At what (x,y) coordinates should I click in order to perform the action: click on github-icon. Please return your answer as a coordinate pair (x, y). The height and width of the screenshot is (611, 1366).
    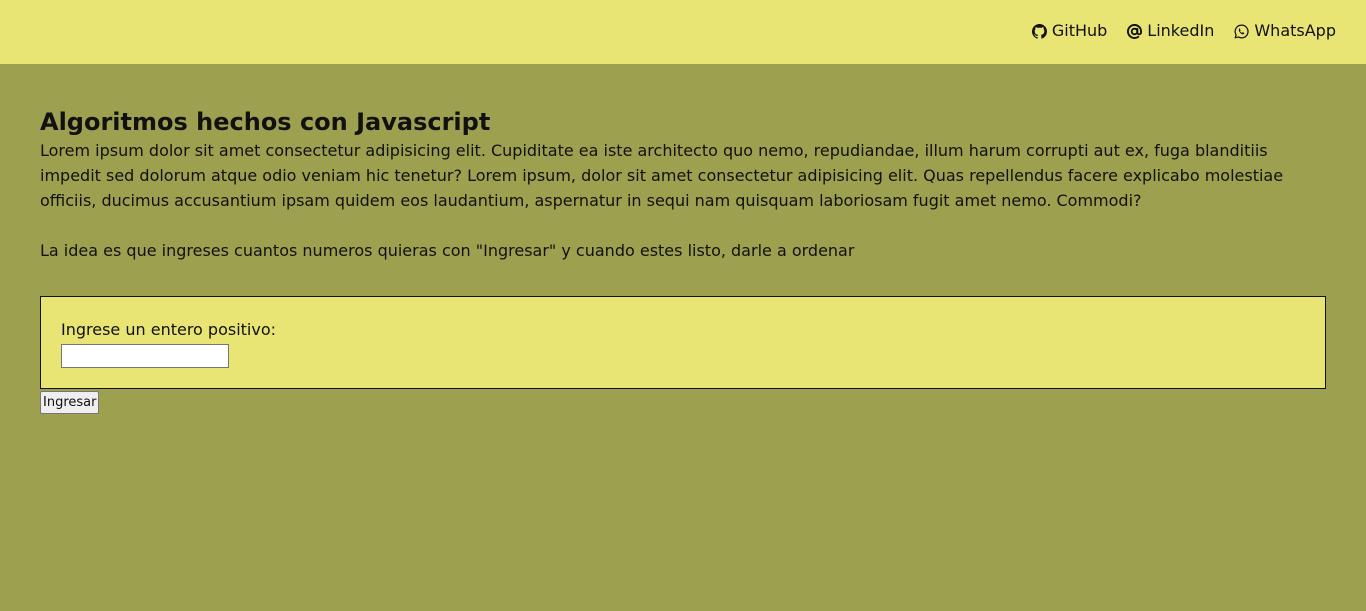
    Looking at the image, I should click on (1039, 31).